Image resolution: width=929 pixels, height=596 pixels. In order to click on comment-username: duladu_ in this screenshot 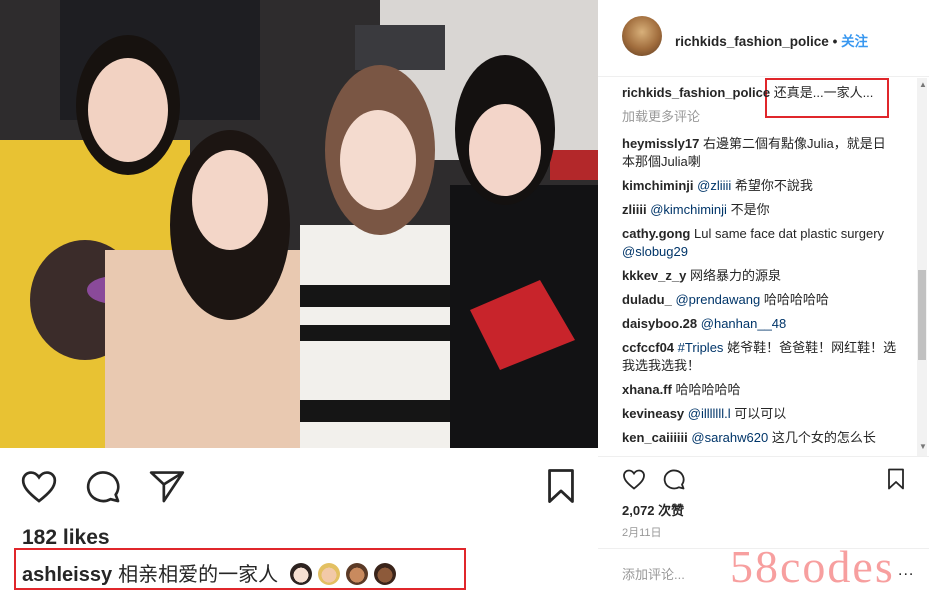, I will do `click(647, 299)`.